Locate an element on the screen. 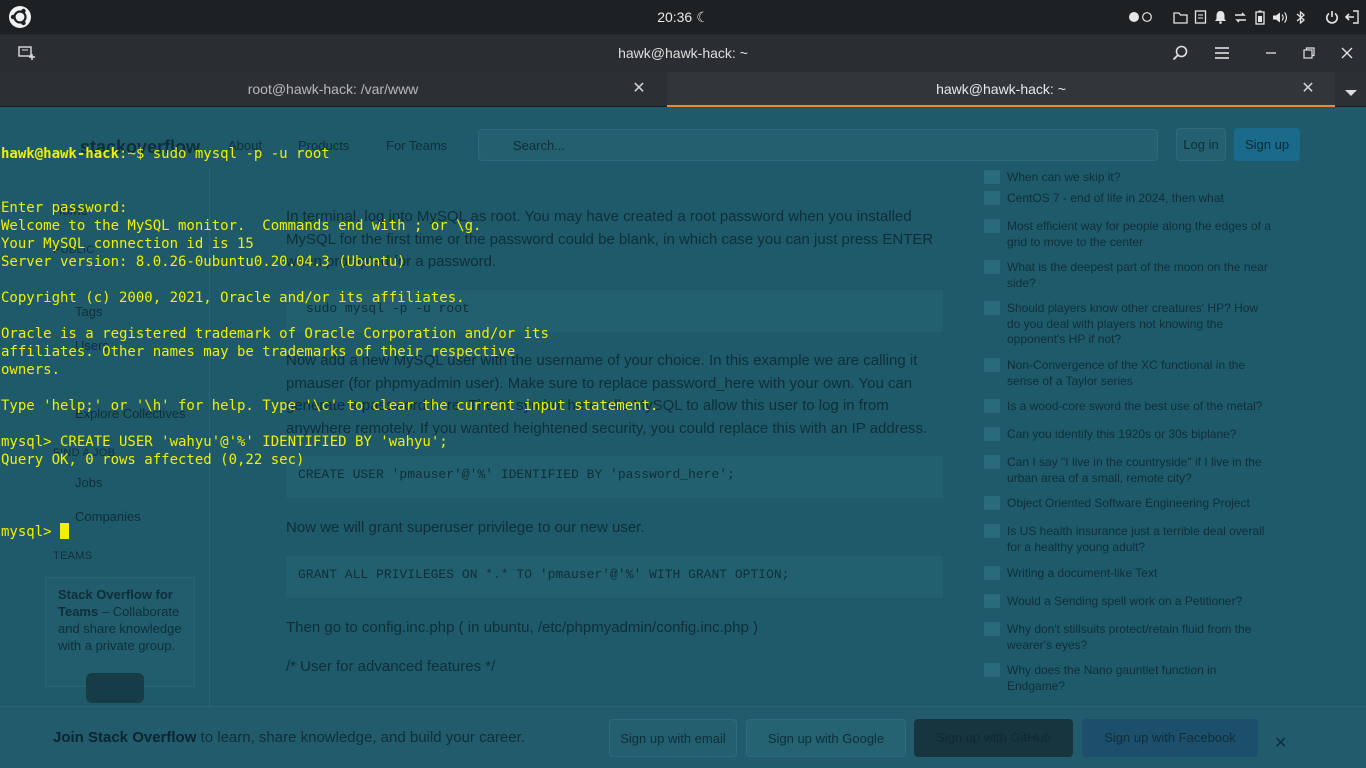 This screenshot has width=1366, height=768. tab-label: hawk@hawk-hack: ~ is located at coordinates (1001, 89).